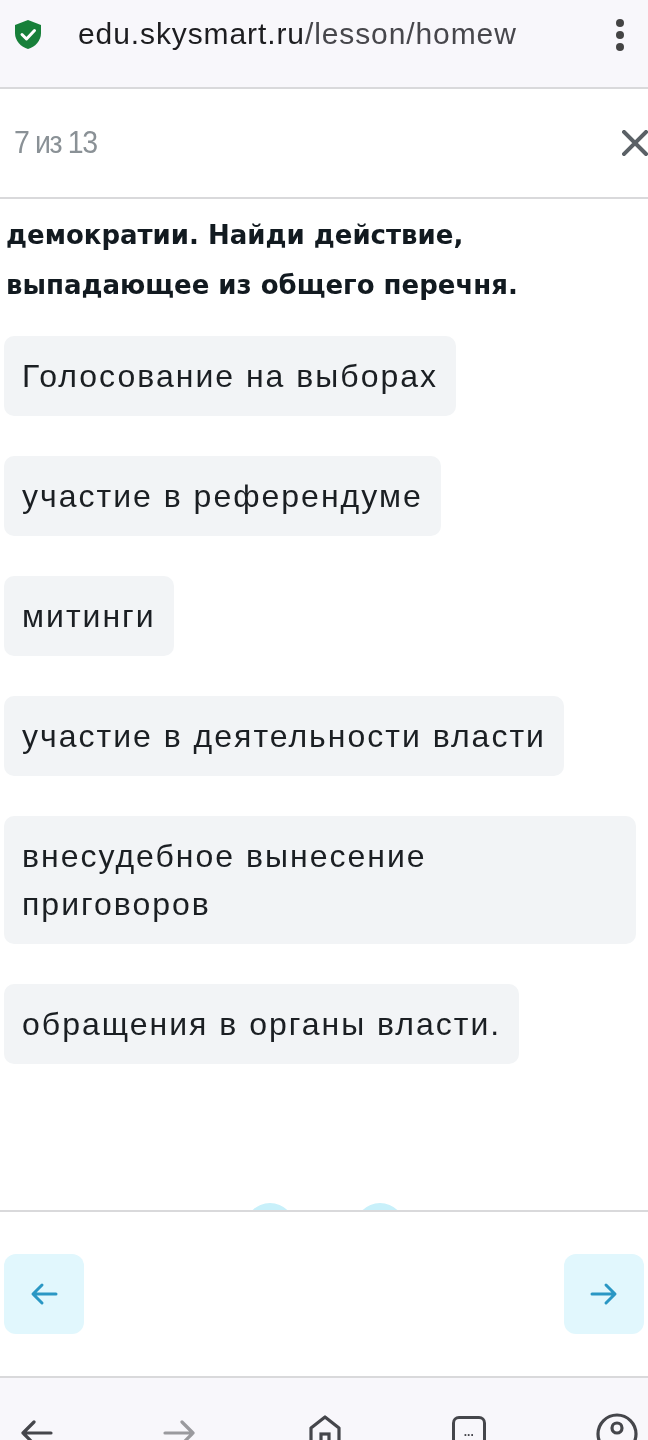  I want to click on home-icon, so click(324, 1427).